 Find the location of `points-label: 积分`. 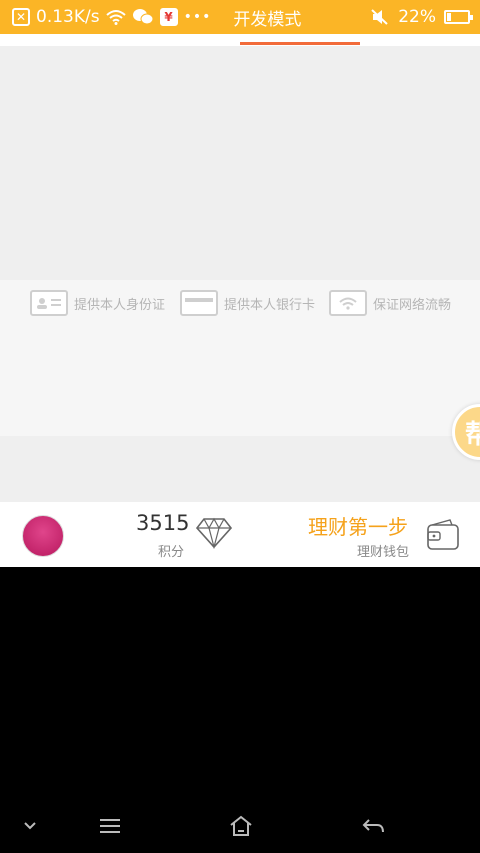

points-label: 积分 is located at coordinates (171, 552).